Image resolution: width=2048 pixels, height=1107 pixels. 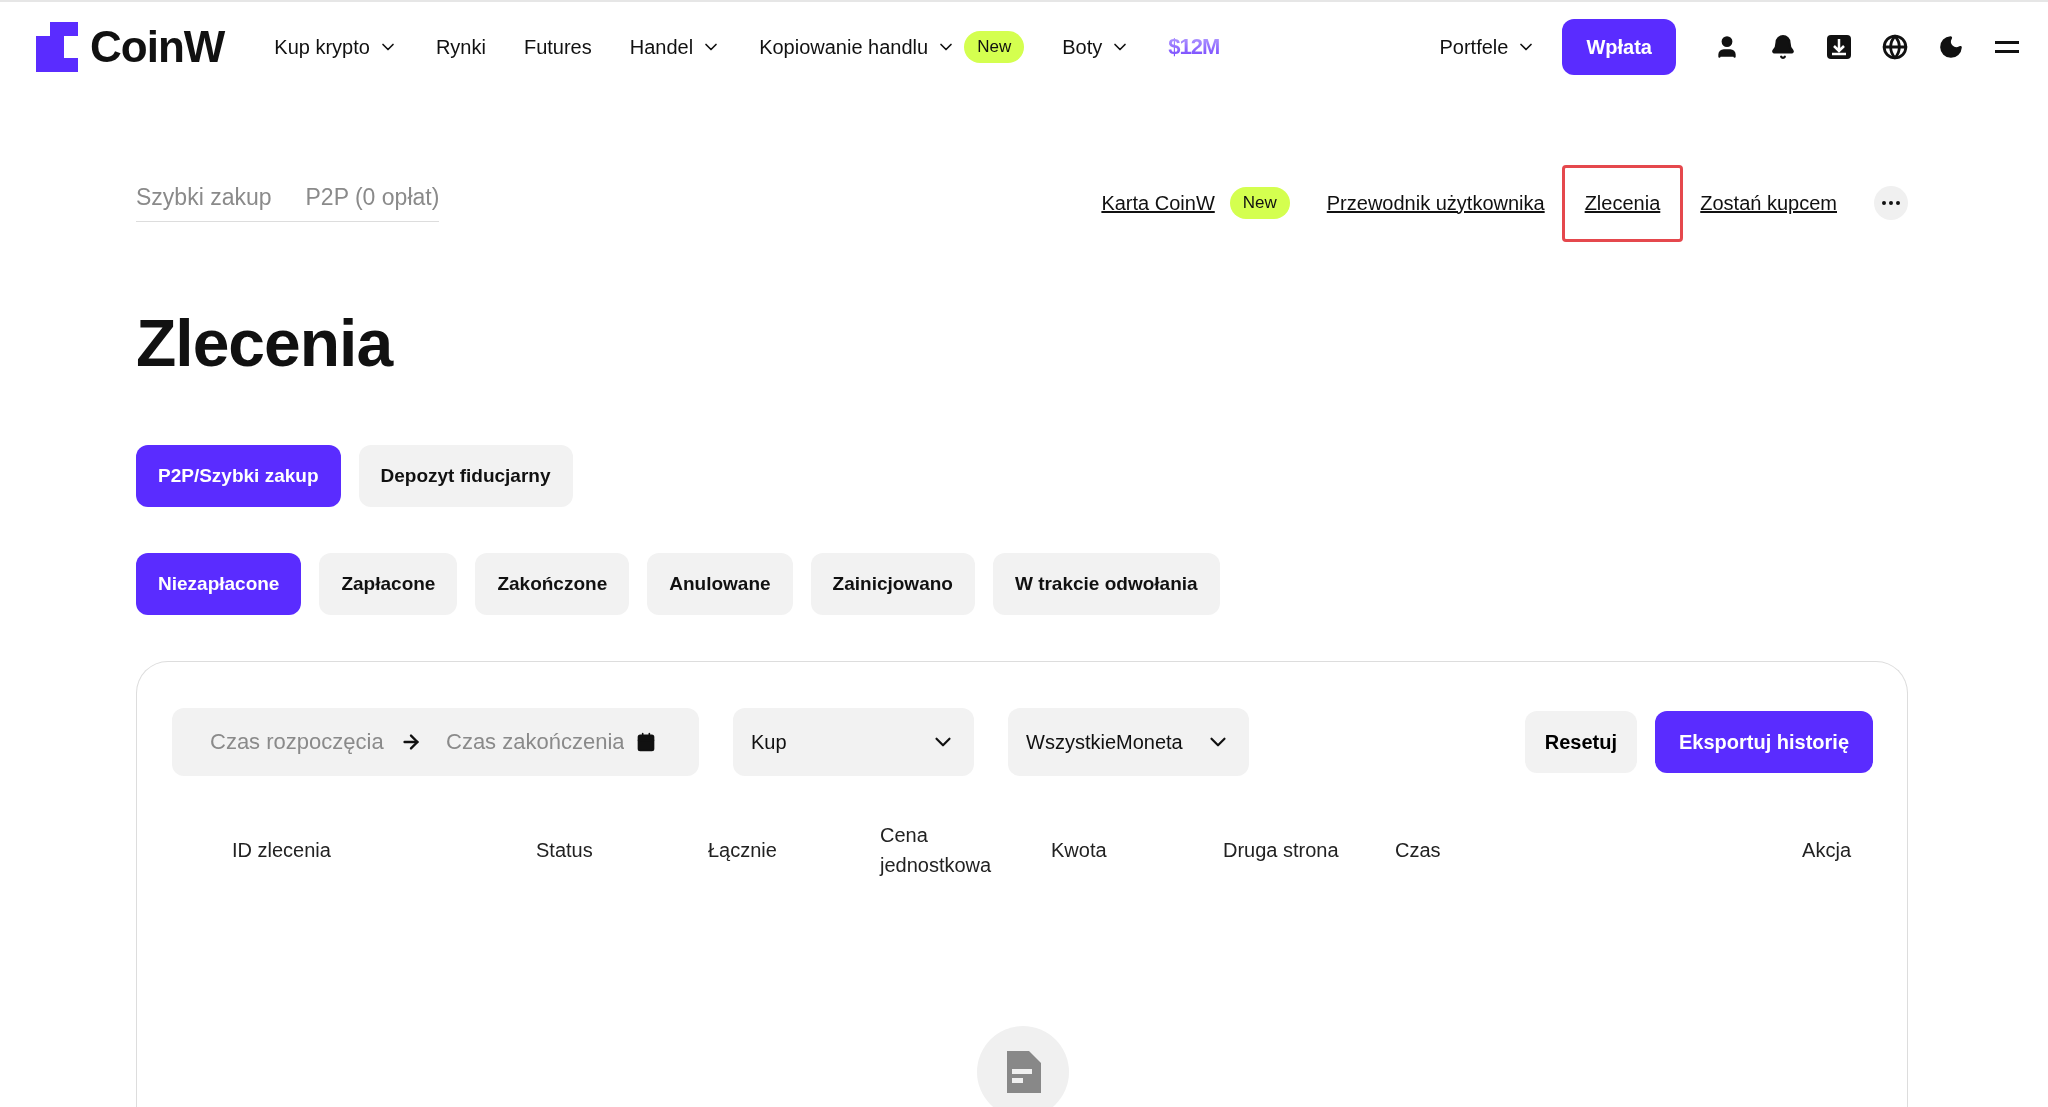 What do you see at coordinates (1763, 742) in the screenshot?
I see `export-button: Eksportuj historię` at bounding box center [1763, 742].